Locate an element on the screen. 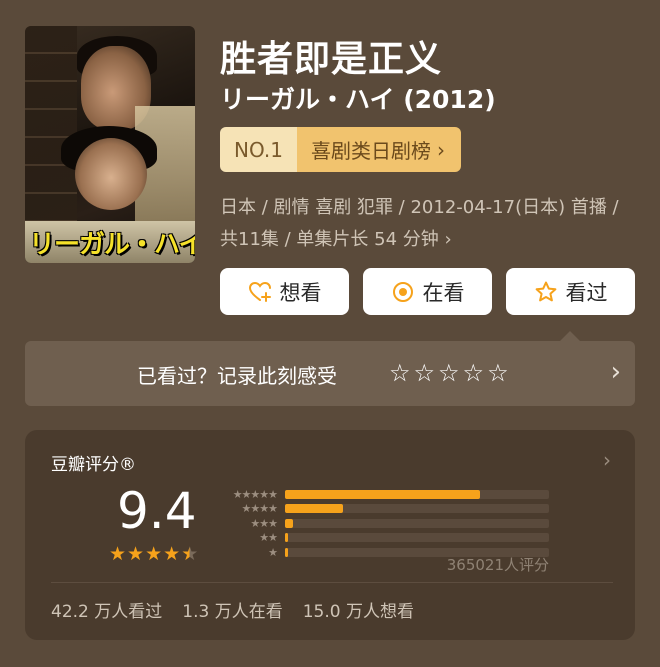  rank-category: 喜剧类日剧榜 › is located at coordinates (378, 149).